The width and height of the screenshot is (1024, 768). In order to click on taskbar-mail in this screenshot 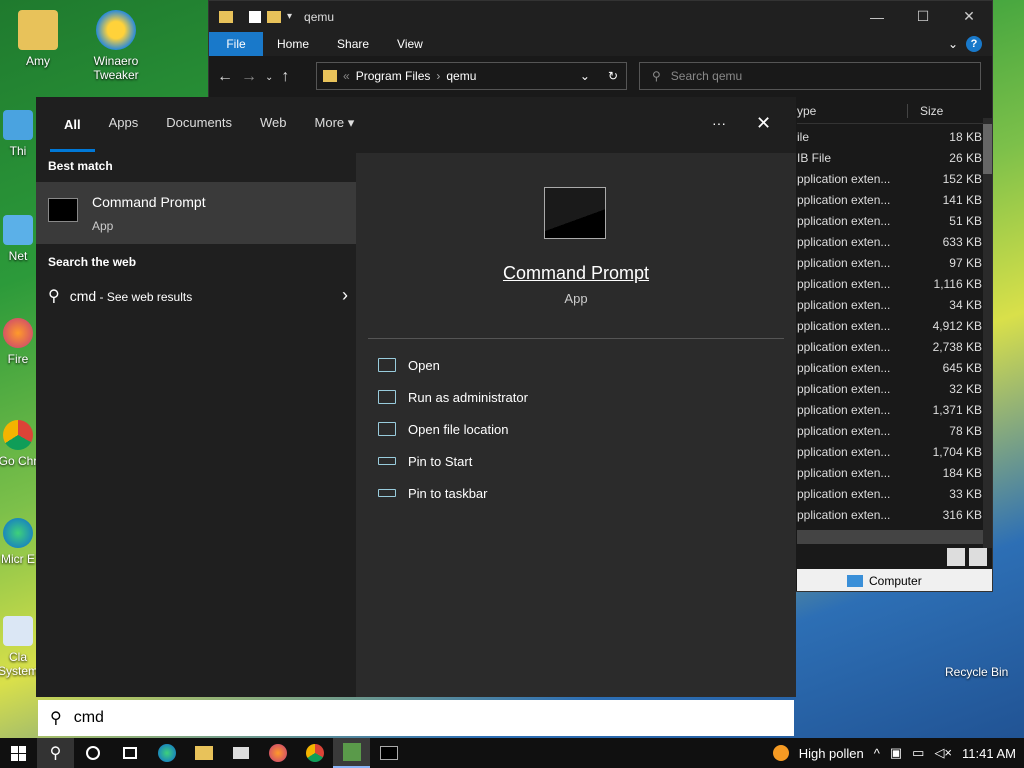, I will do `click(240, 753)`.